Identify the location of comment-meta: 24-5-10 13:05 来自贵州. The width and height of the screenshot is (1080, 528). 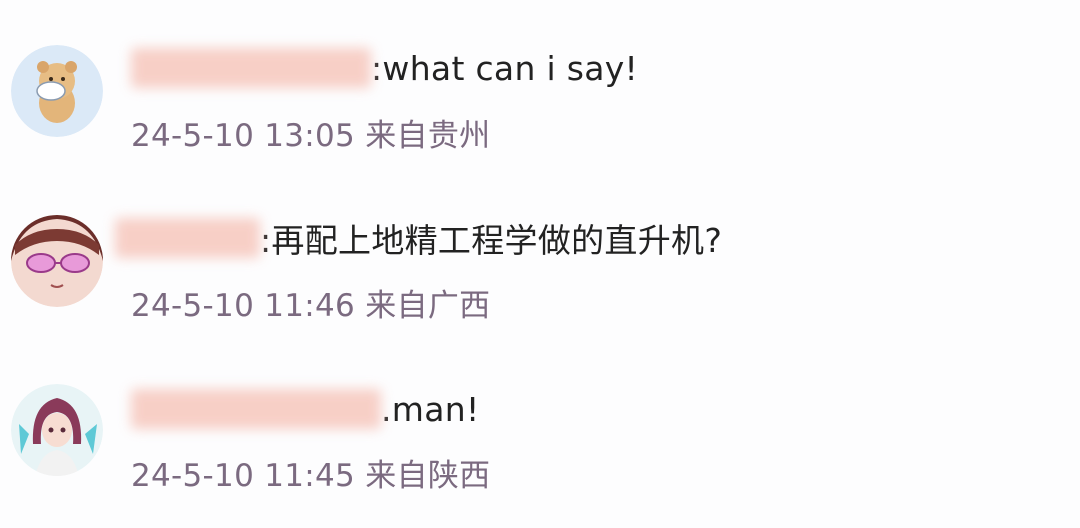
(310, 132).